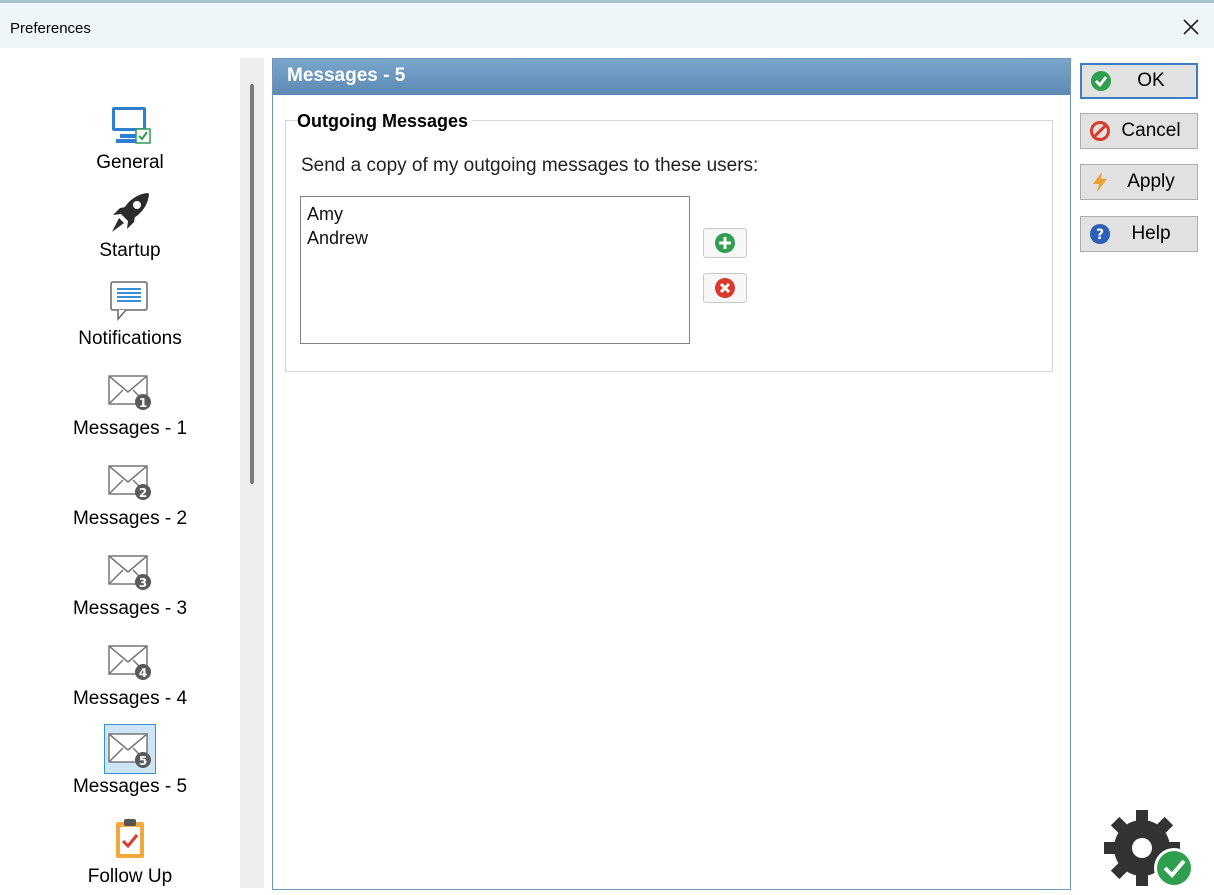  What do you see at coordinates (130, 876) in the screenshot?
I see `sidebar-item-label: Follow Up` at bounding box center [130, 876].